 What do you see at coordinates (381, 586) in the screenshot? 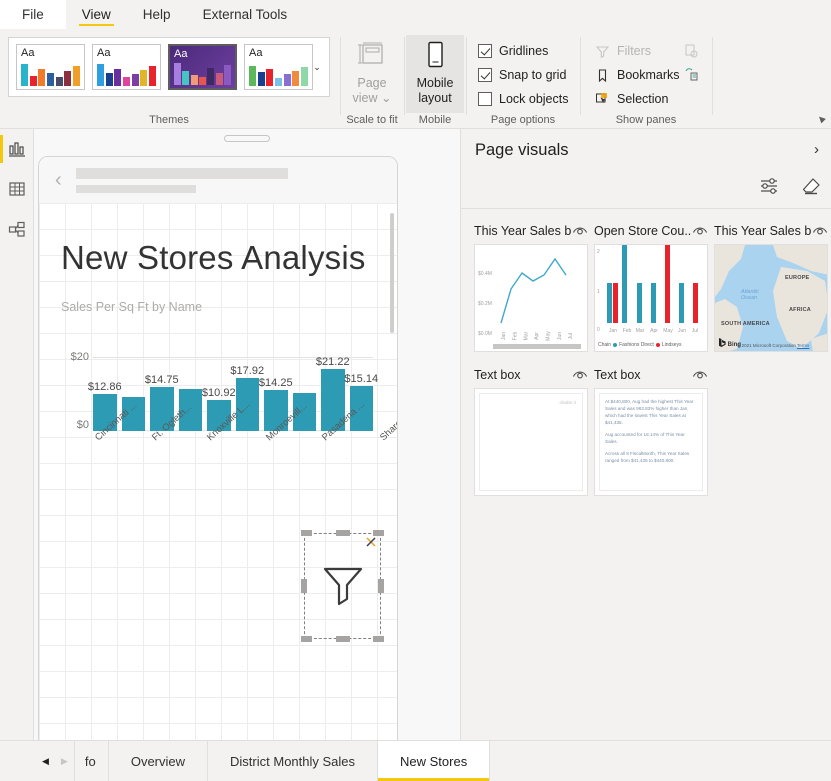
I see `resize-handle-mr` at bounding box center [381, 586].